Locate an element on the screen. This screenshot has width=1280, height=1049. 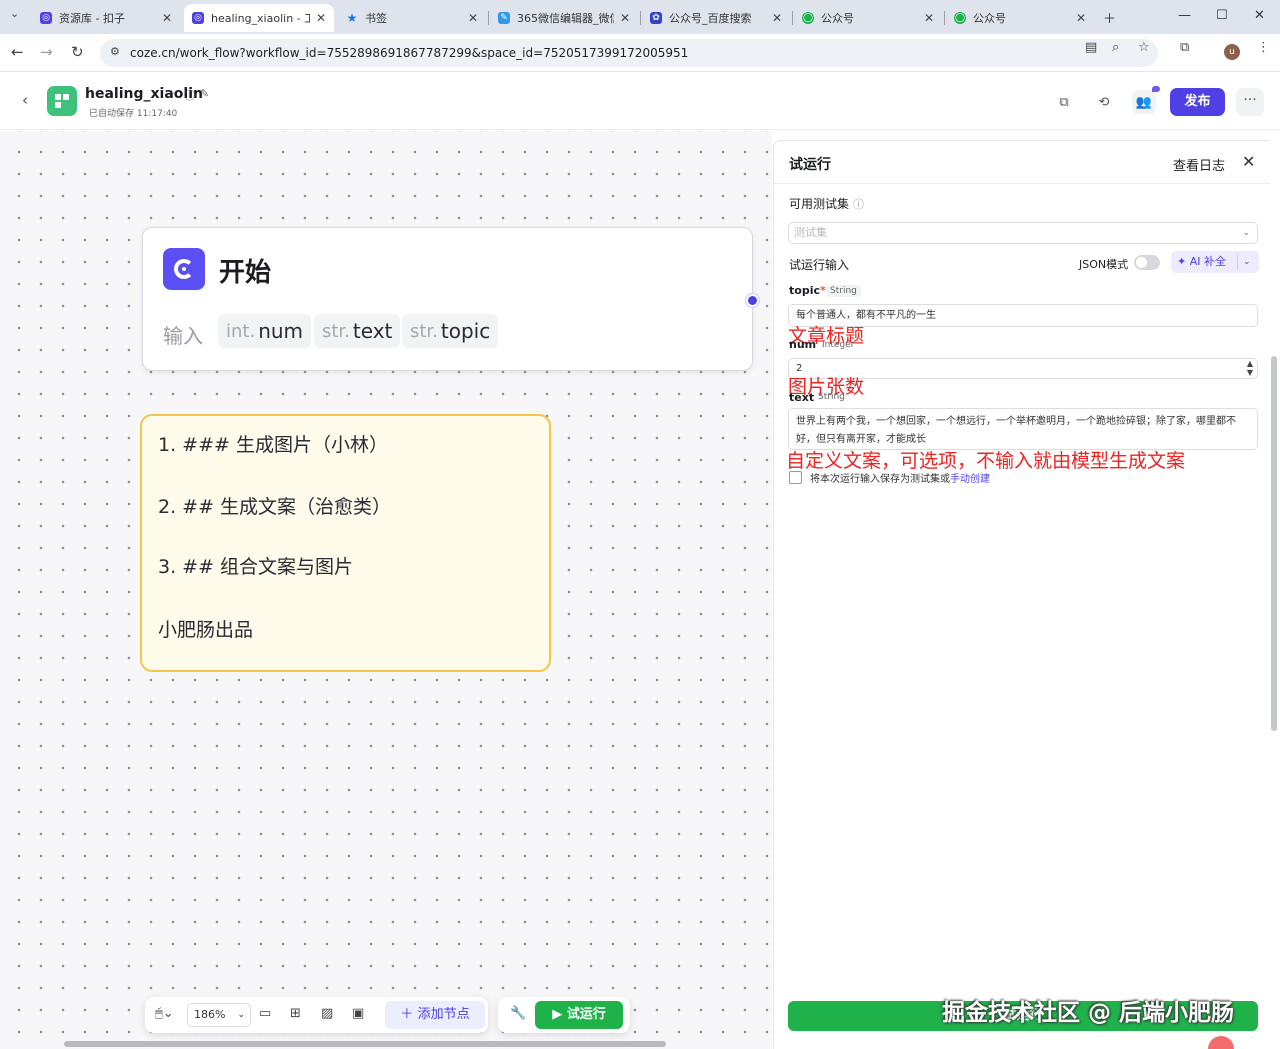
chevron-down-icon: ⌄ is located at coordinates (1247, 262).